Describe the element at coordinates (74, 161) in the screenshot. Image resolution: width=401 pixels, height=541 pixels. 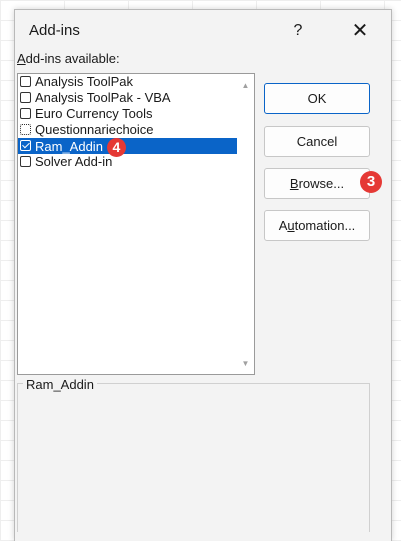
I see `list-item-label: Solver Add-in` at that location.